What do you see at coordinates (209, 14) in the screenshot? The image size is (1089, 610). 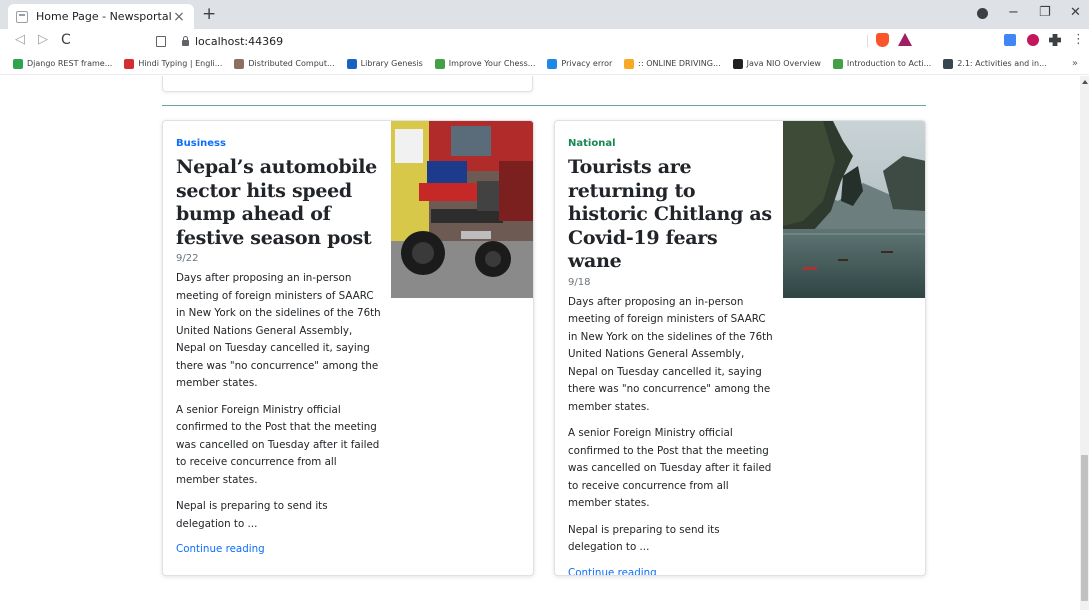 I see `new-tab-button: +` at bounding box center [209, 14].